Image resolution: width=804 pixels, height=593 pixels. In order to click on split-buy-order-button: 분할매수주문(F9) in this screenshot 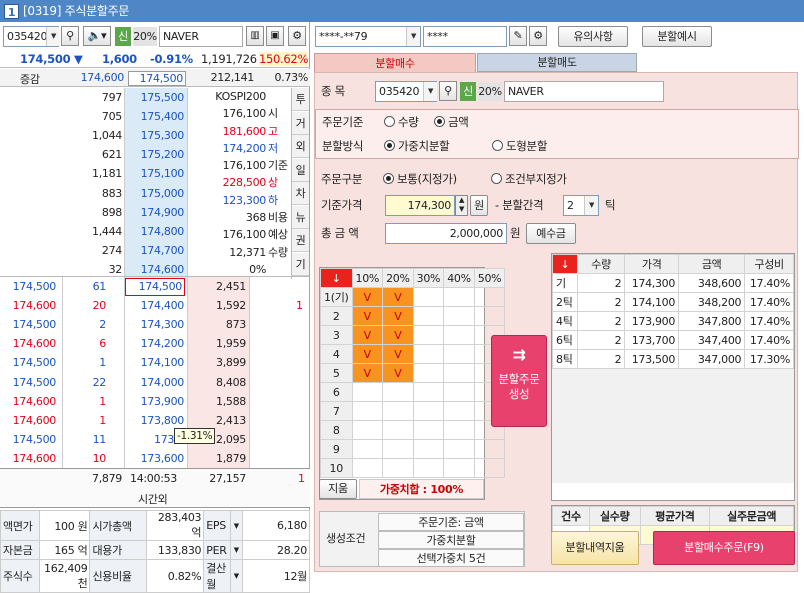, I will do `click(724, 548)`.